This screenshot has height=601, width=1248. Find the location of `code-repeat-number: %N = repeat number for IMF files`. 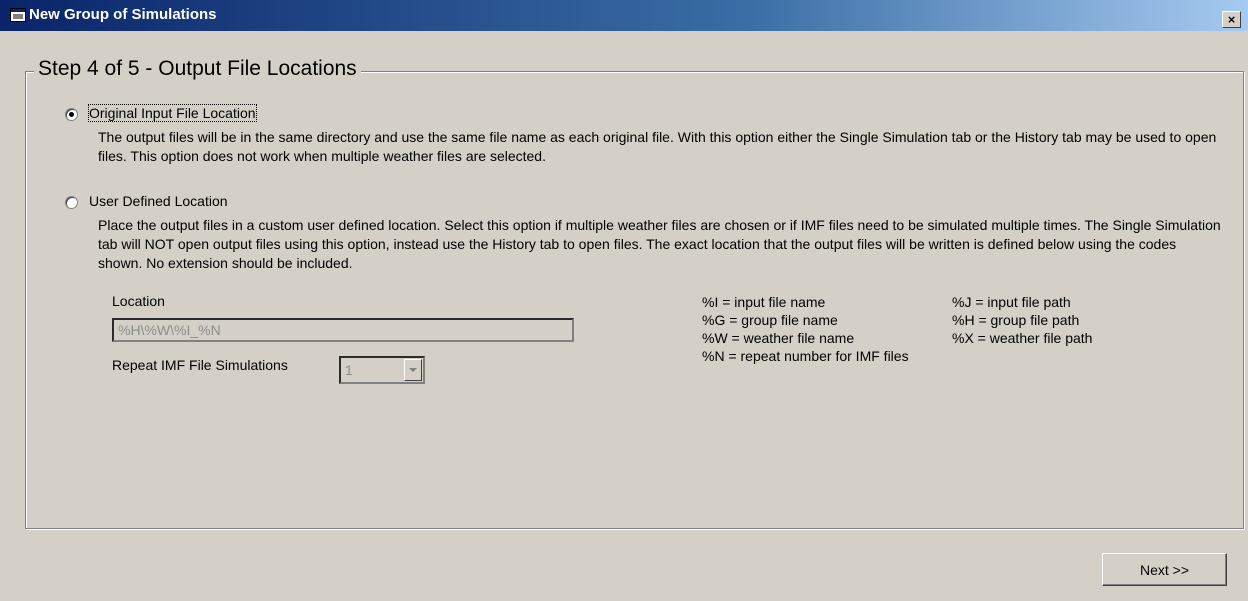

code-repeat-number: %N = repeat number for IMF files is located at coordinates (805, 356).